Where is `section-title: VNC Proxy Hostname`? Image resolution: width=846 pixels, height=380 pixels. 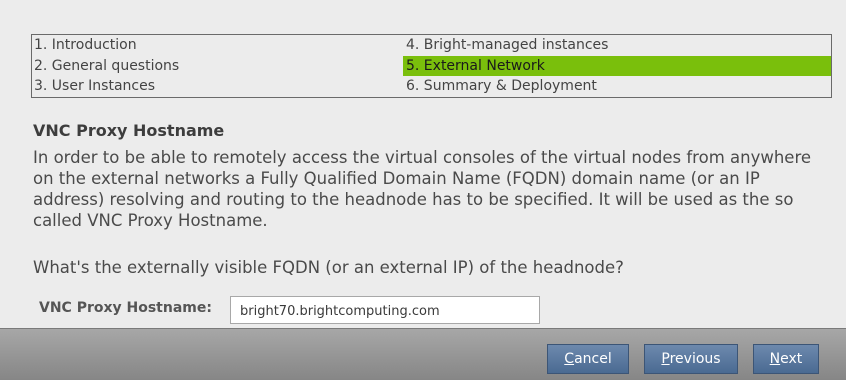 section-title: VNC Proxy Hostname is located at coordinates (129, 130).